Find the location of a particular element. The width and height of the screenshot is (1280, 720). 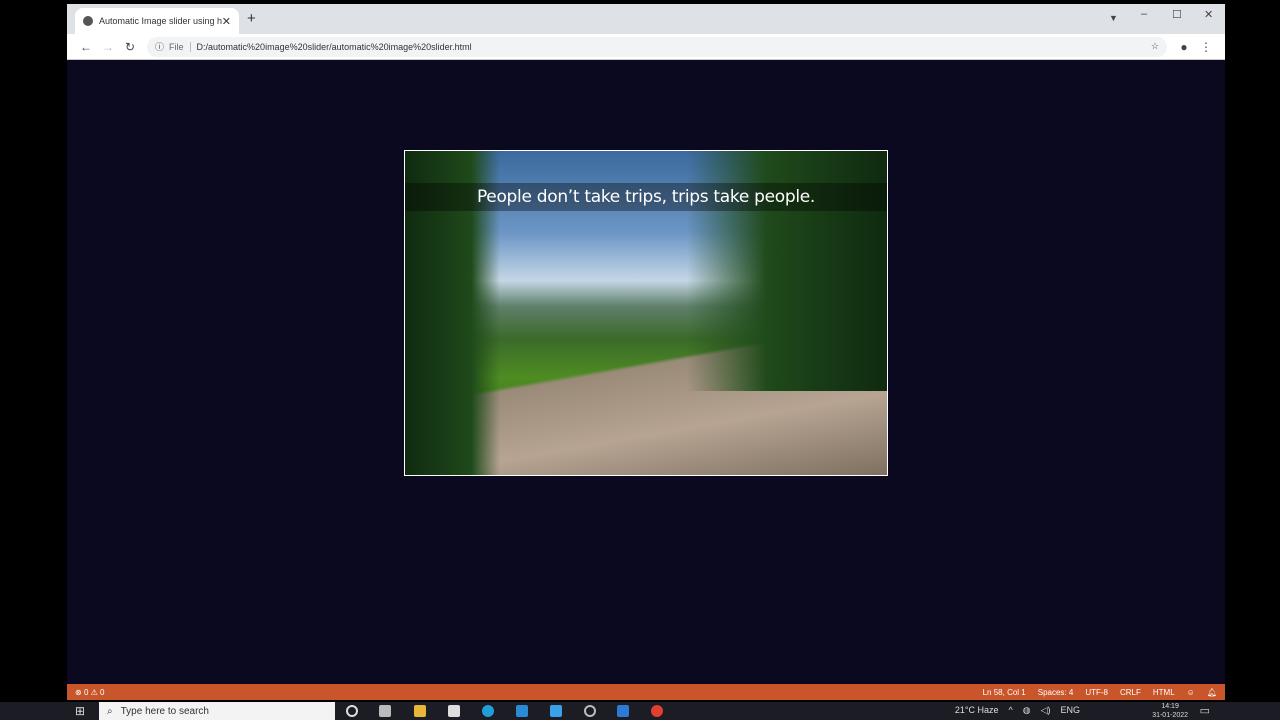

encoding: UTF-8 is located at coordinates (1096, 692).